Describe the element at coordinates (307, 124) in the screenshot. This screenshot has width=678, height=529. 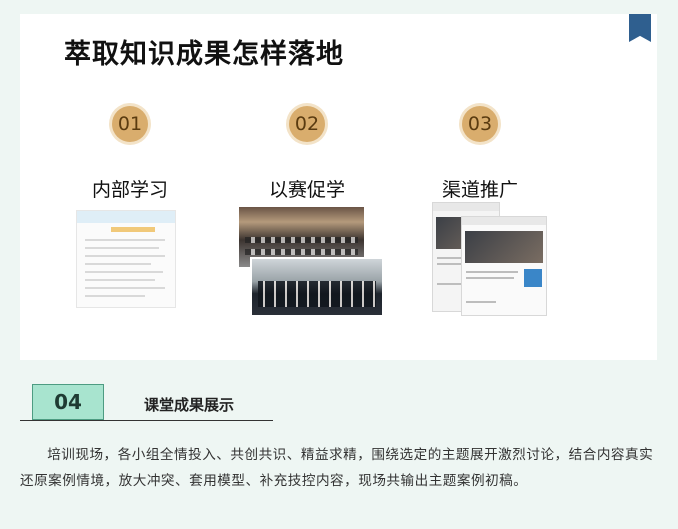
I see `step-number-badge: 02` at that location.